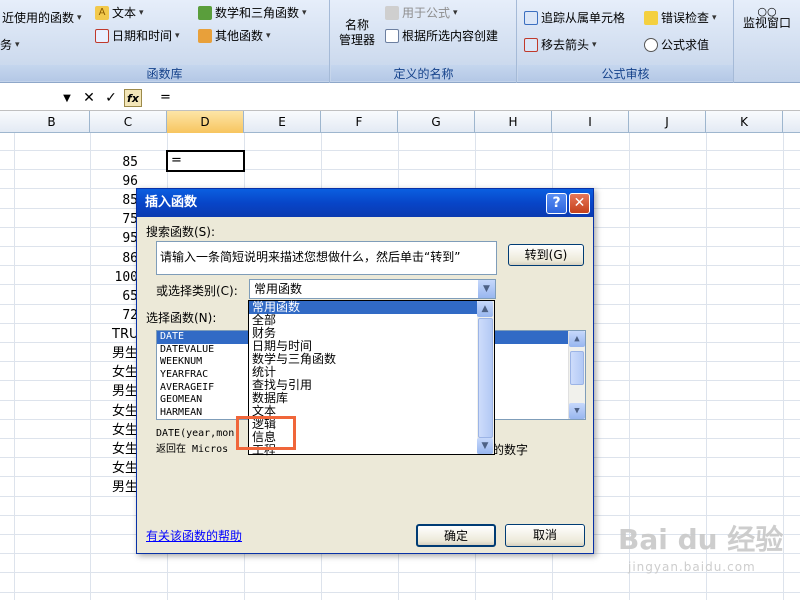 The width and height of the screenshot is (800, 600). I want to click on datetime-functions-label: 日期和时间, so click(142, 36).